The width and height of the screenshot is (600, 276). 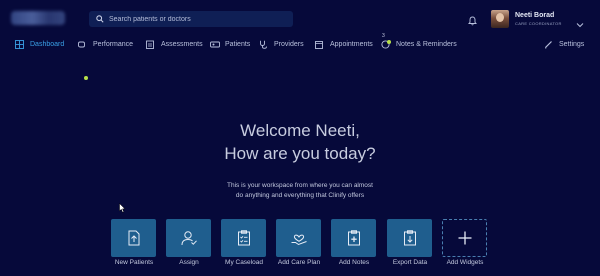 I want to click on action-label: Add Widgets, so click(x=465, y=262).